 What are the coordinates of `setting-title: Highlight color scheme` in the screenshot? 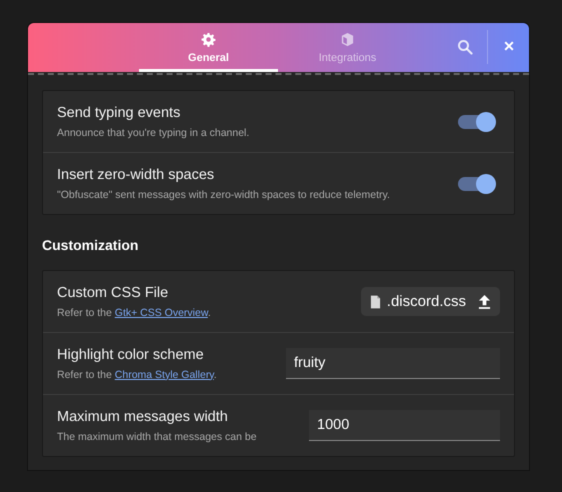 It's located at (131, 354).